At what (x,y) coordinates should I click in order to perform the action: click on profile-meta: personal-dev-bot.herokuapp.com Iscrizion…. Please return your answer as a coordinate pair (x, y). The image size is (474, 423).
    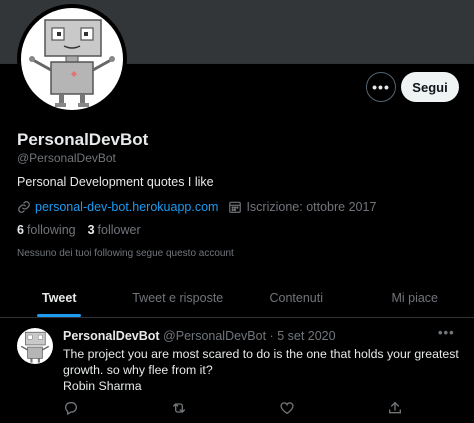
    Looking at the image, I should click on (196, 207).